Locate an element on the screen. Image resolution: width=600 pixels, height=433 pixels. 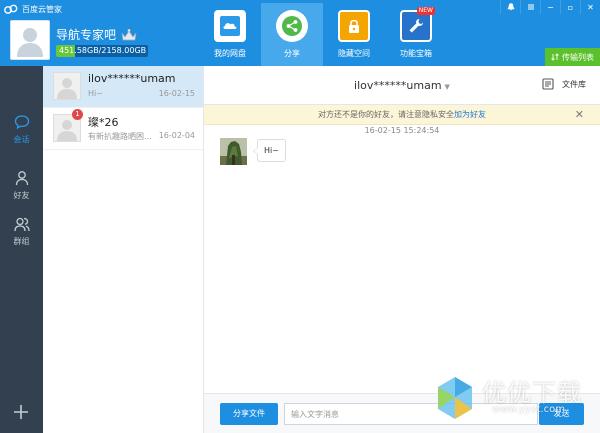
tab-hidden-space: 隐藏空间 is located at coordinates (354, 34).